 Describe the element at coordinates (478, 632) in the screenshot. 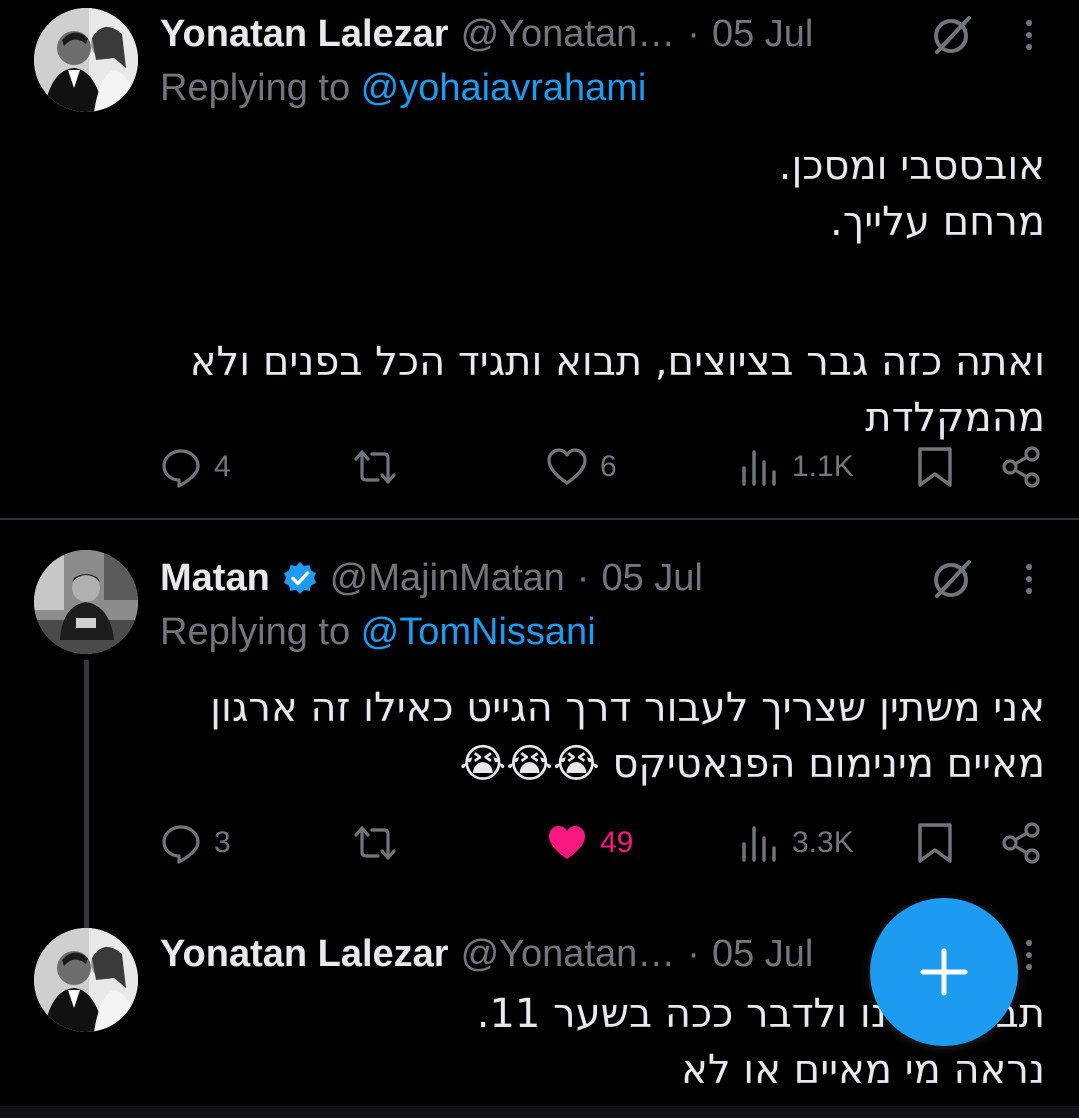

I see `replying-to-link: @TomNissani` at that location.